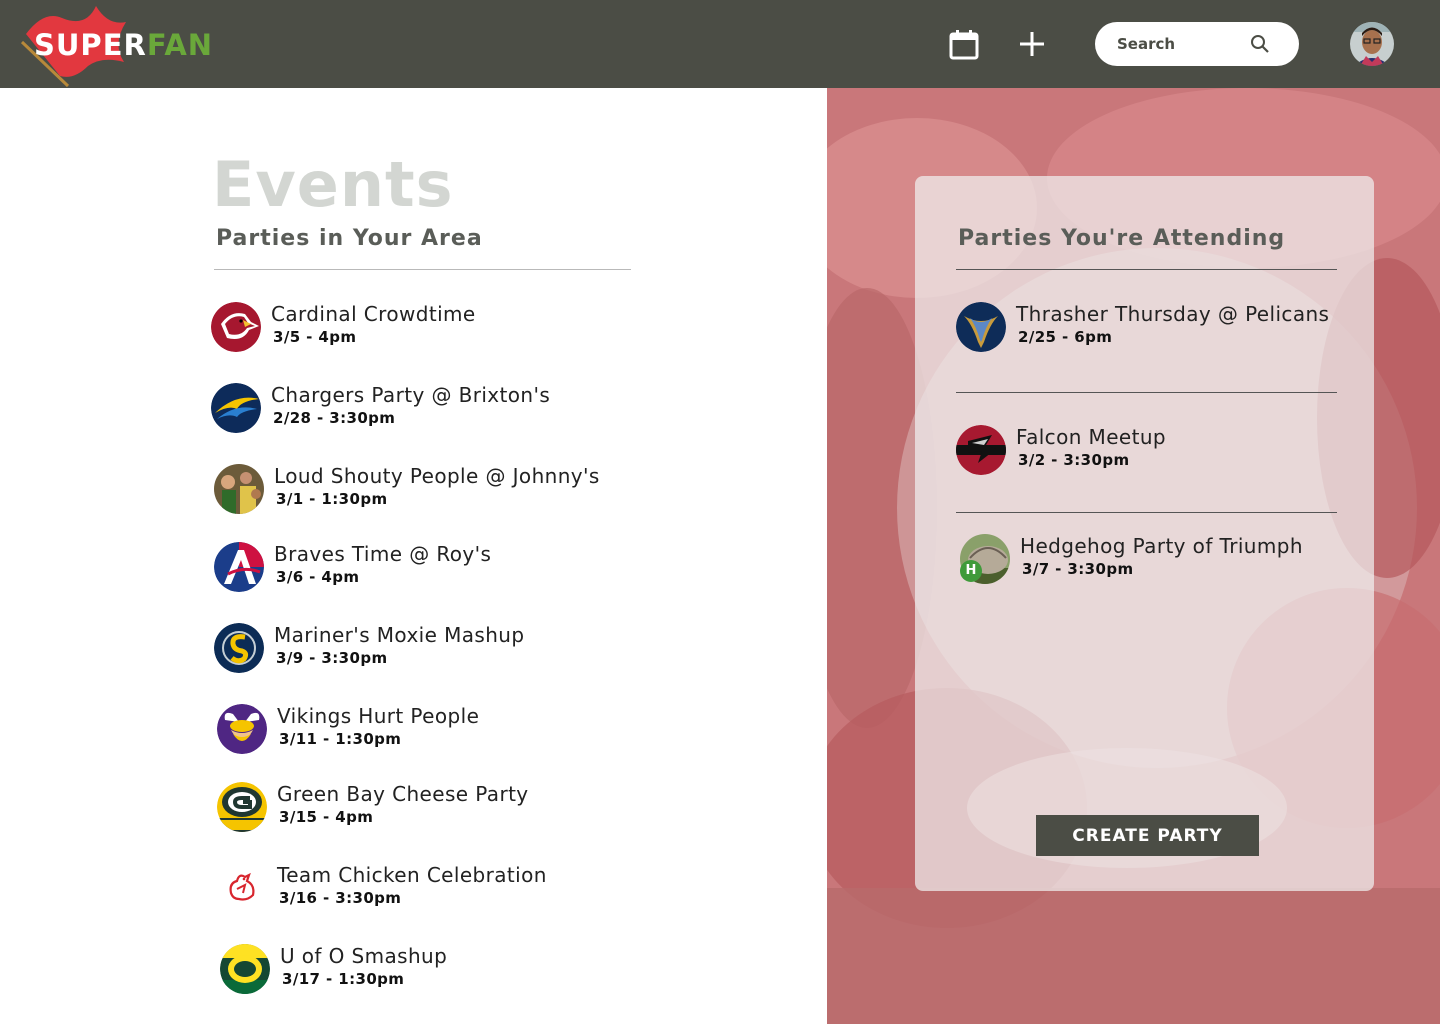  What do you see at coordinates (524, 570) in the screenshot?
I see `event-item: Braves Time @ Roy's 3/6 - 4pm` at bounding box center [524, 570].